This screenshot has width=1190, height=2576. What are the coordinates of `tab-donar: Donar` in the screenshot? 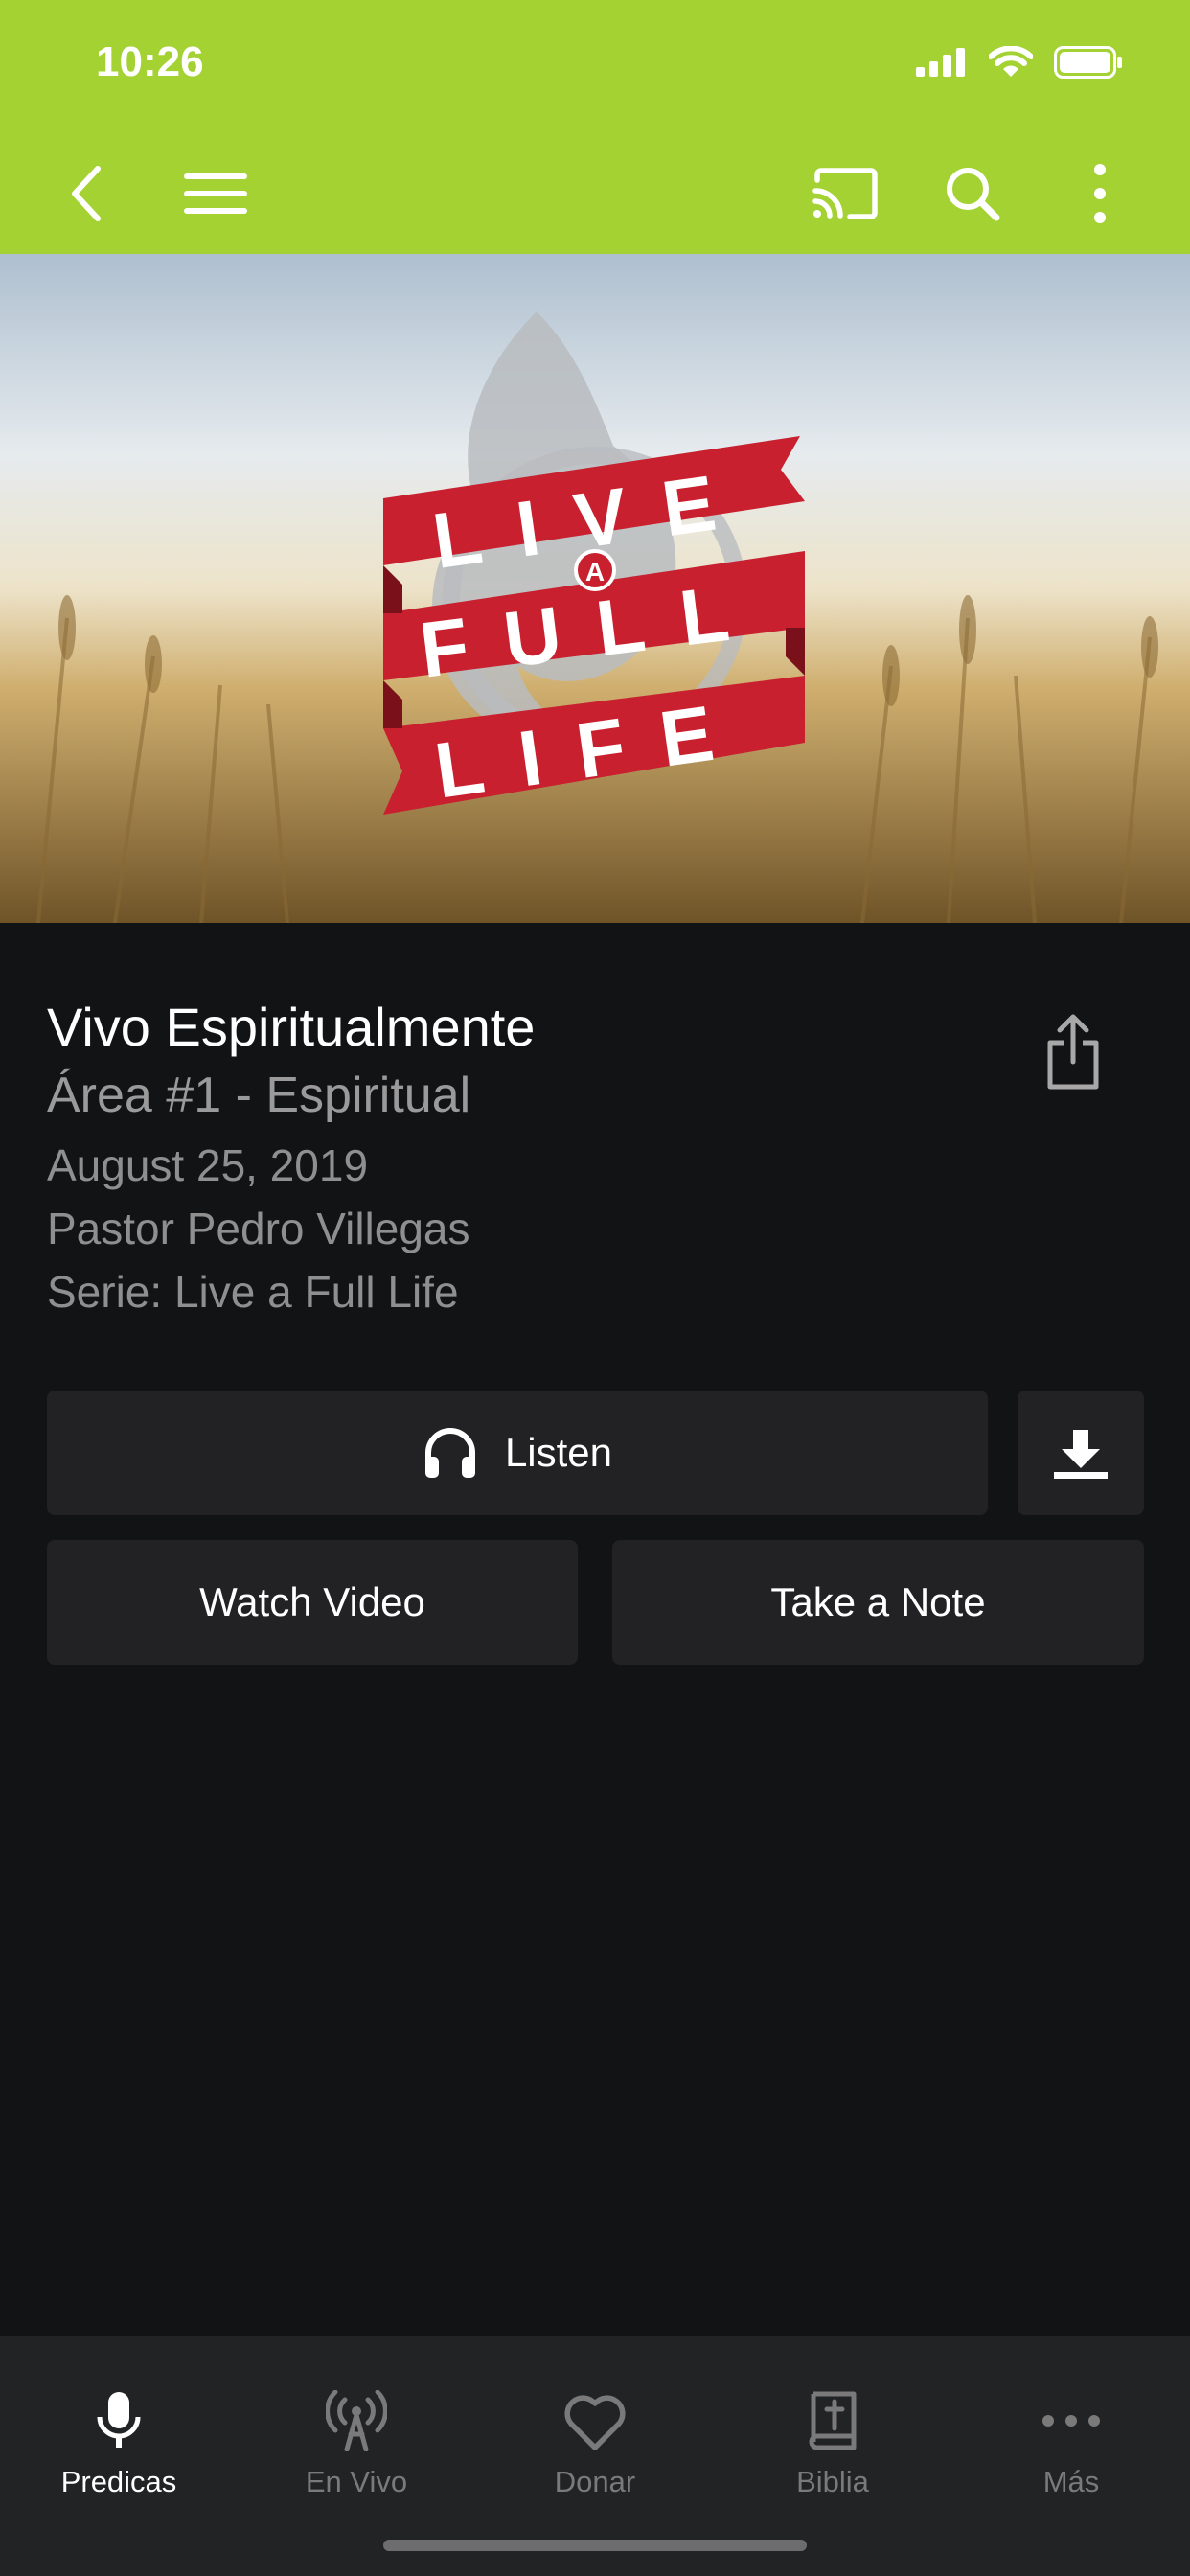 It's located at (595, 2417).